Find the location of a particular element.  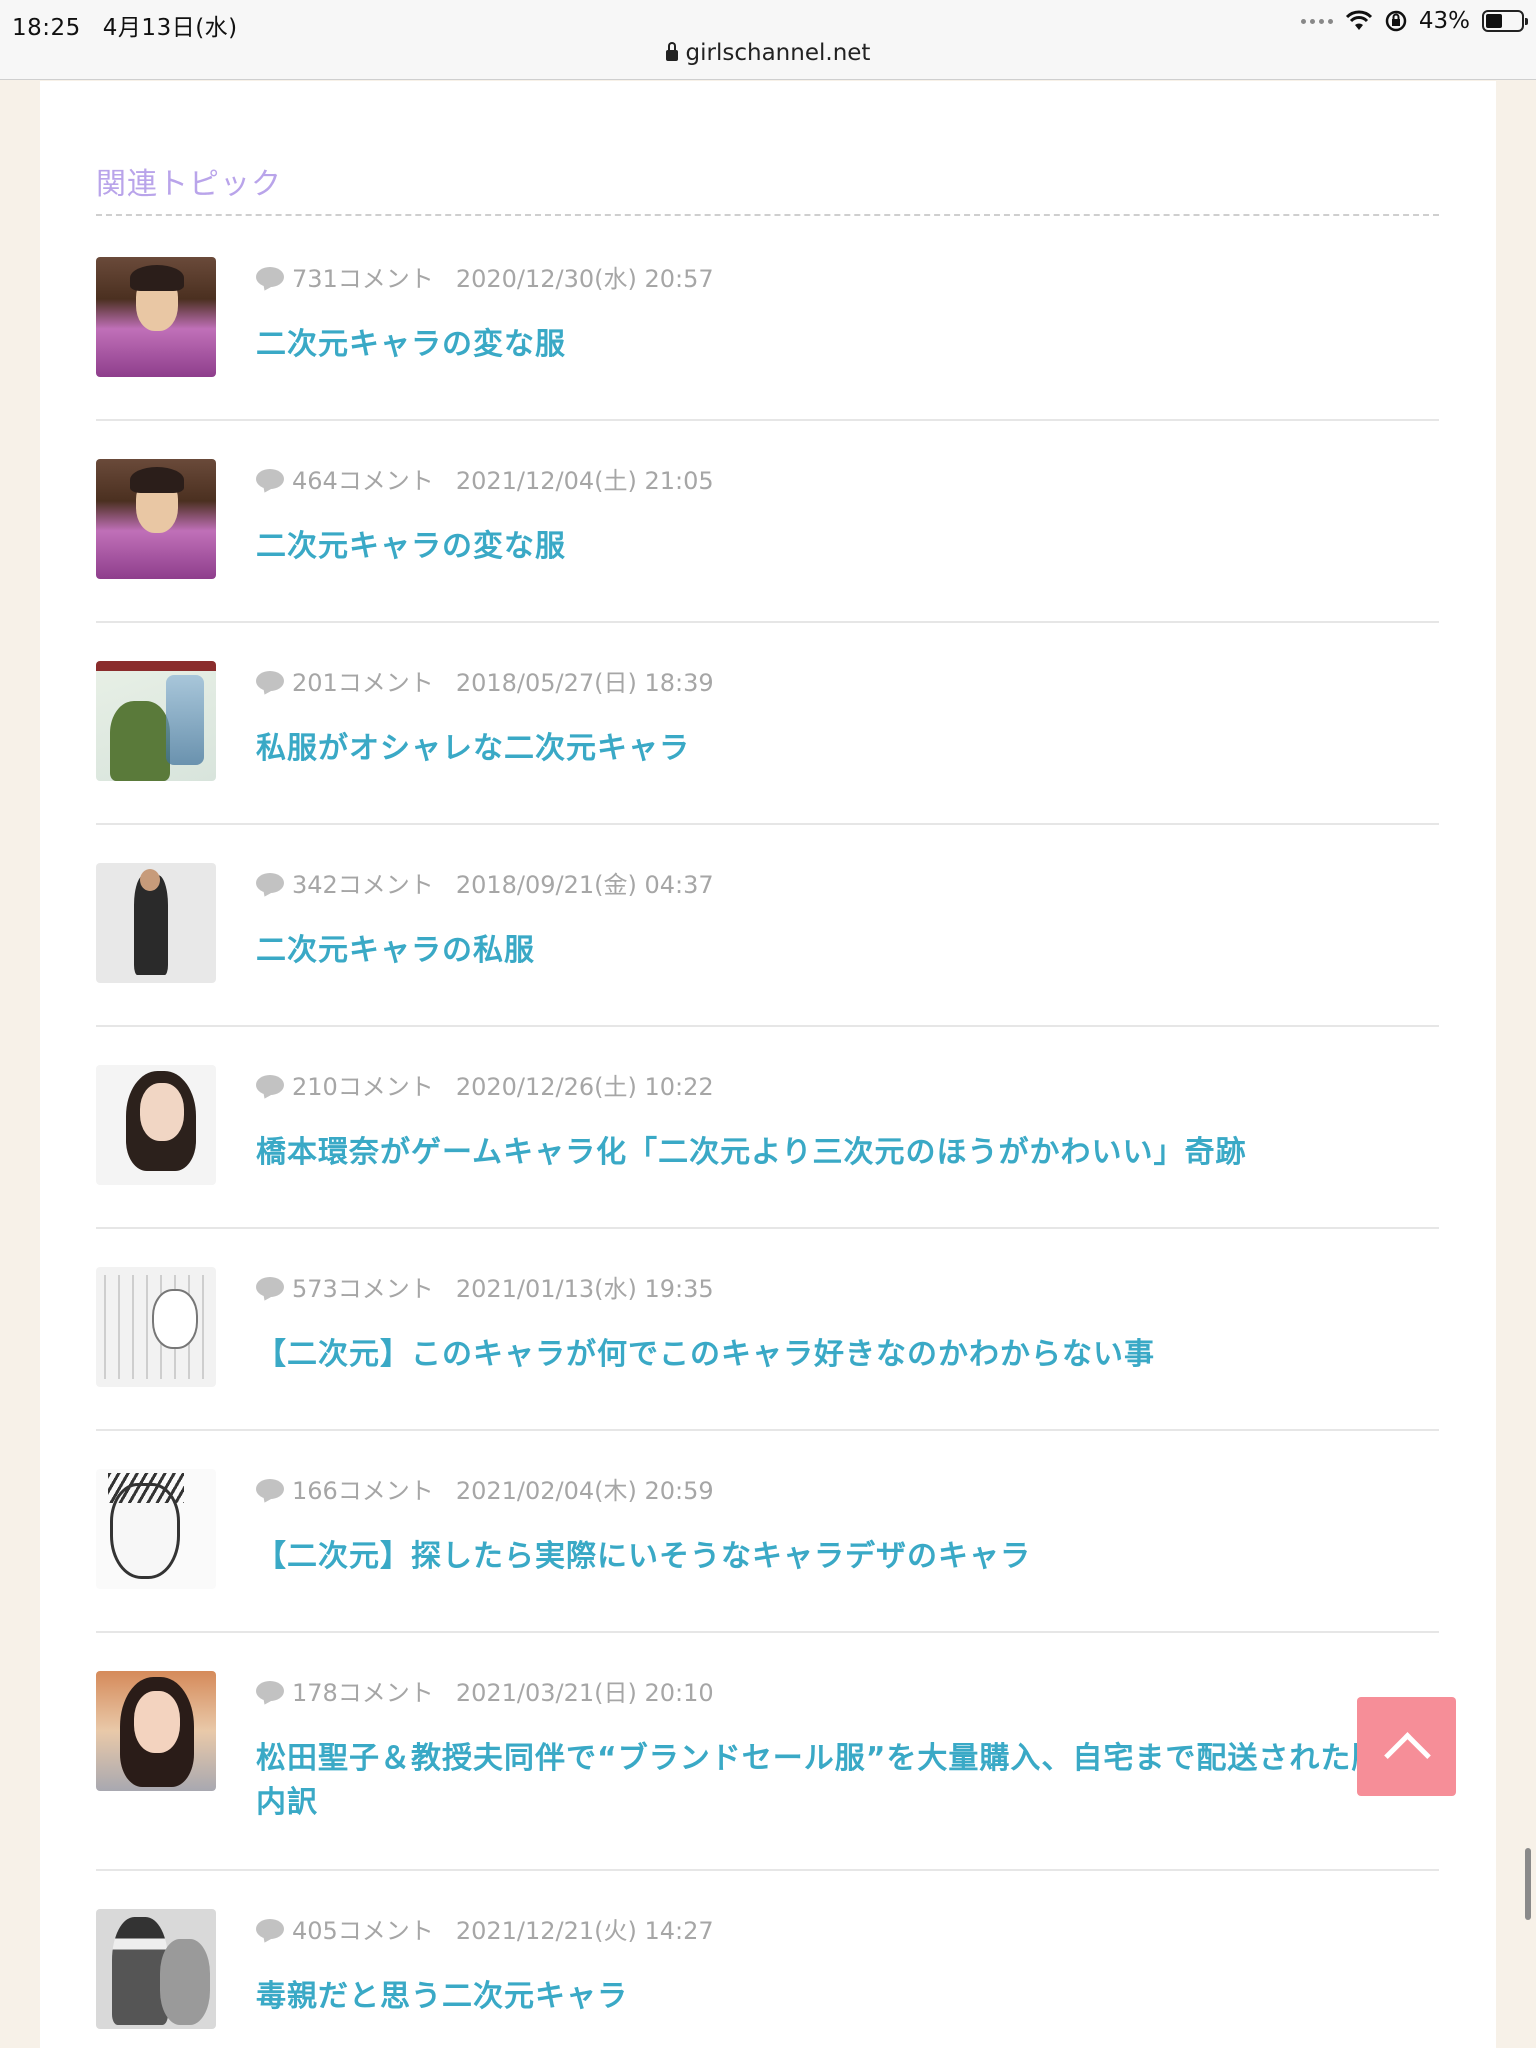

topic-date: 2021/12/21(火) 14:27 is located at coordinates (584, 1931).